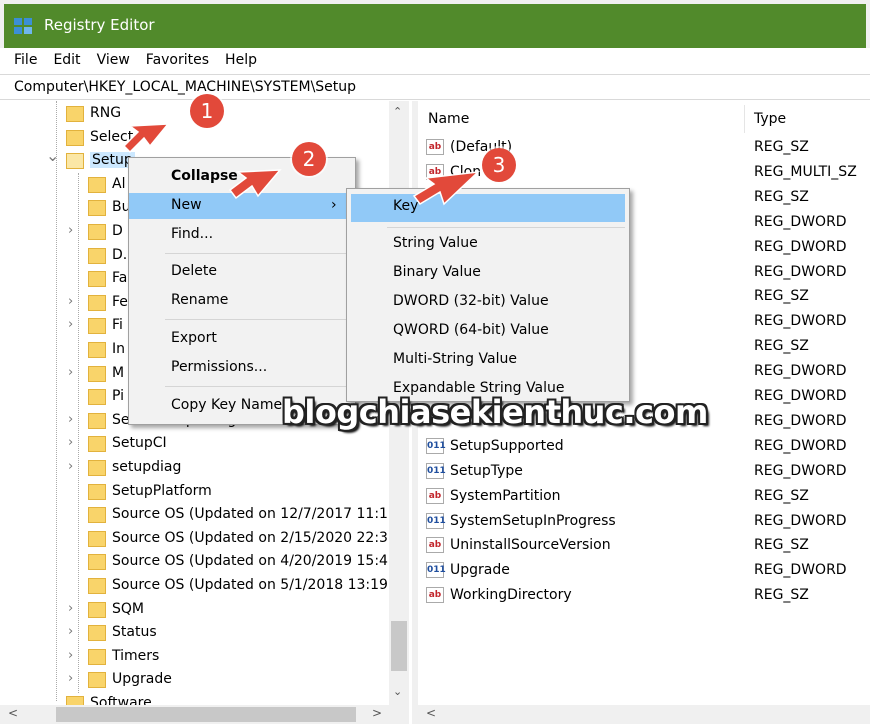 The image size is (870, 724). Describe the element at coordinates (495, 412) in the screenshot. I see `watermark: blogchiasekienthuc.com` at that location.